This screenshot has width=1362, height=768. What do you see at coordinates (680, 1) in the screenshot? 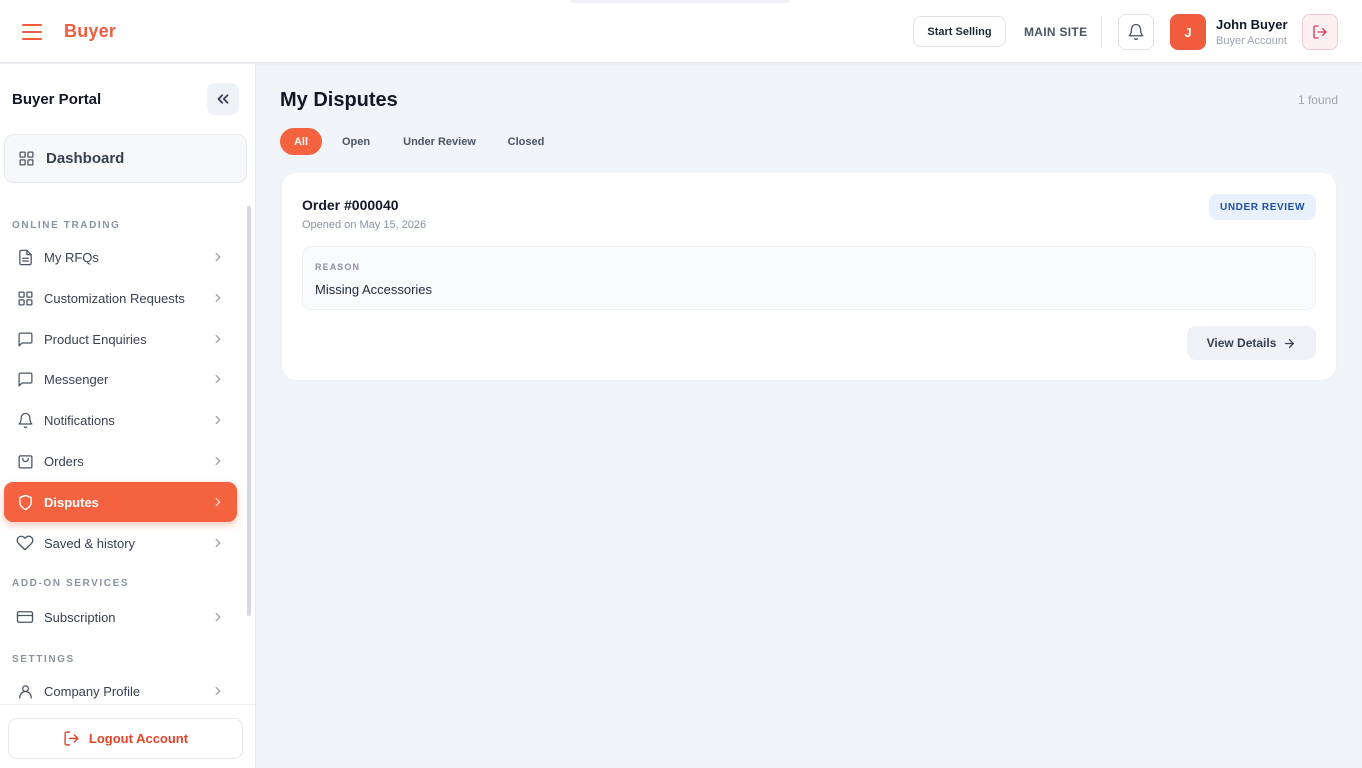
I see `top-center-divider` at bounding box center [680, 1].